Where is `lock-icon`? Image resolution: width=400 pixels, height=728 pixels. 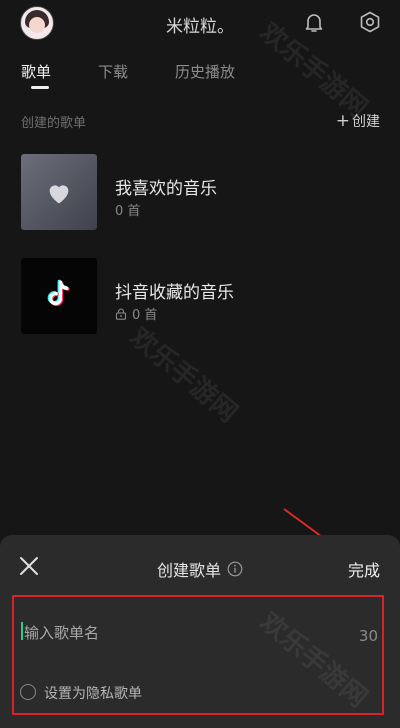
lock-icon is located at coordinates (121, 314).